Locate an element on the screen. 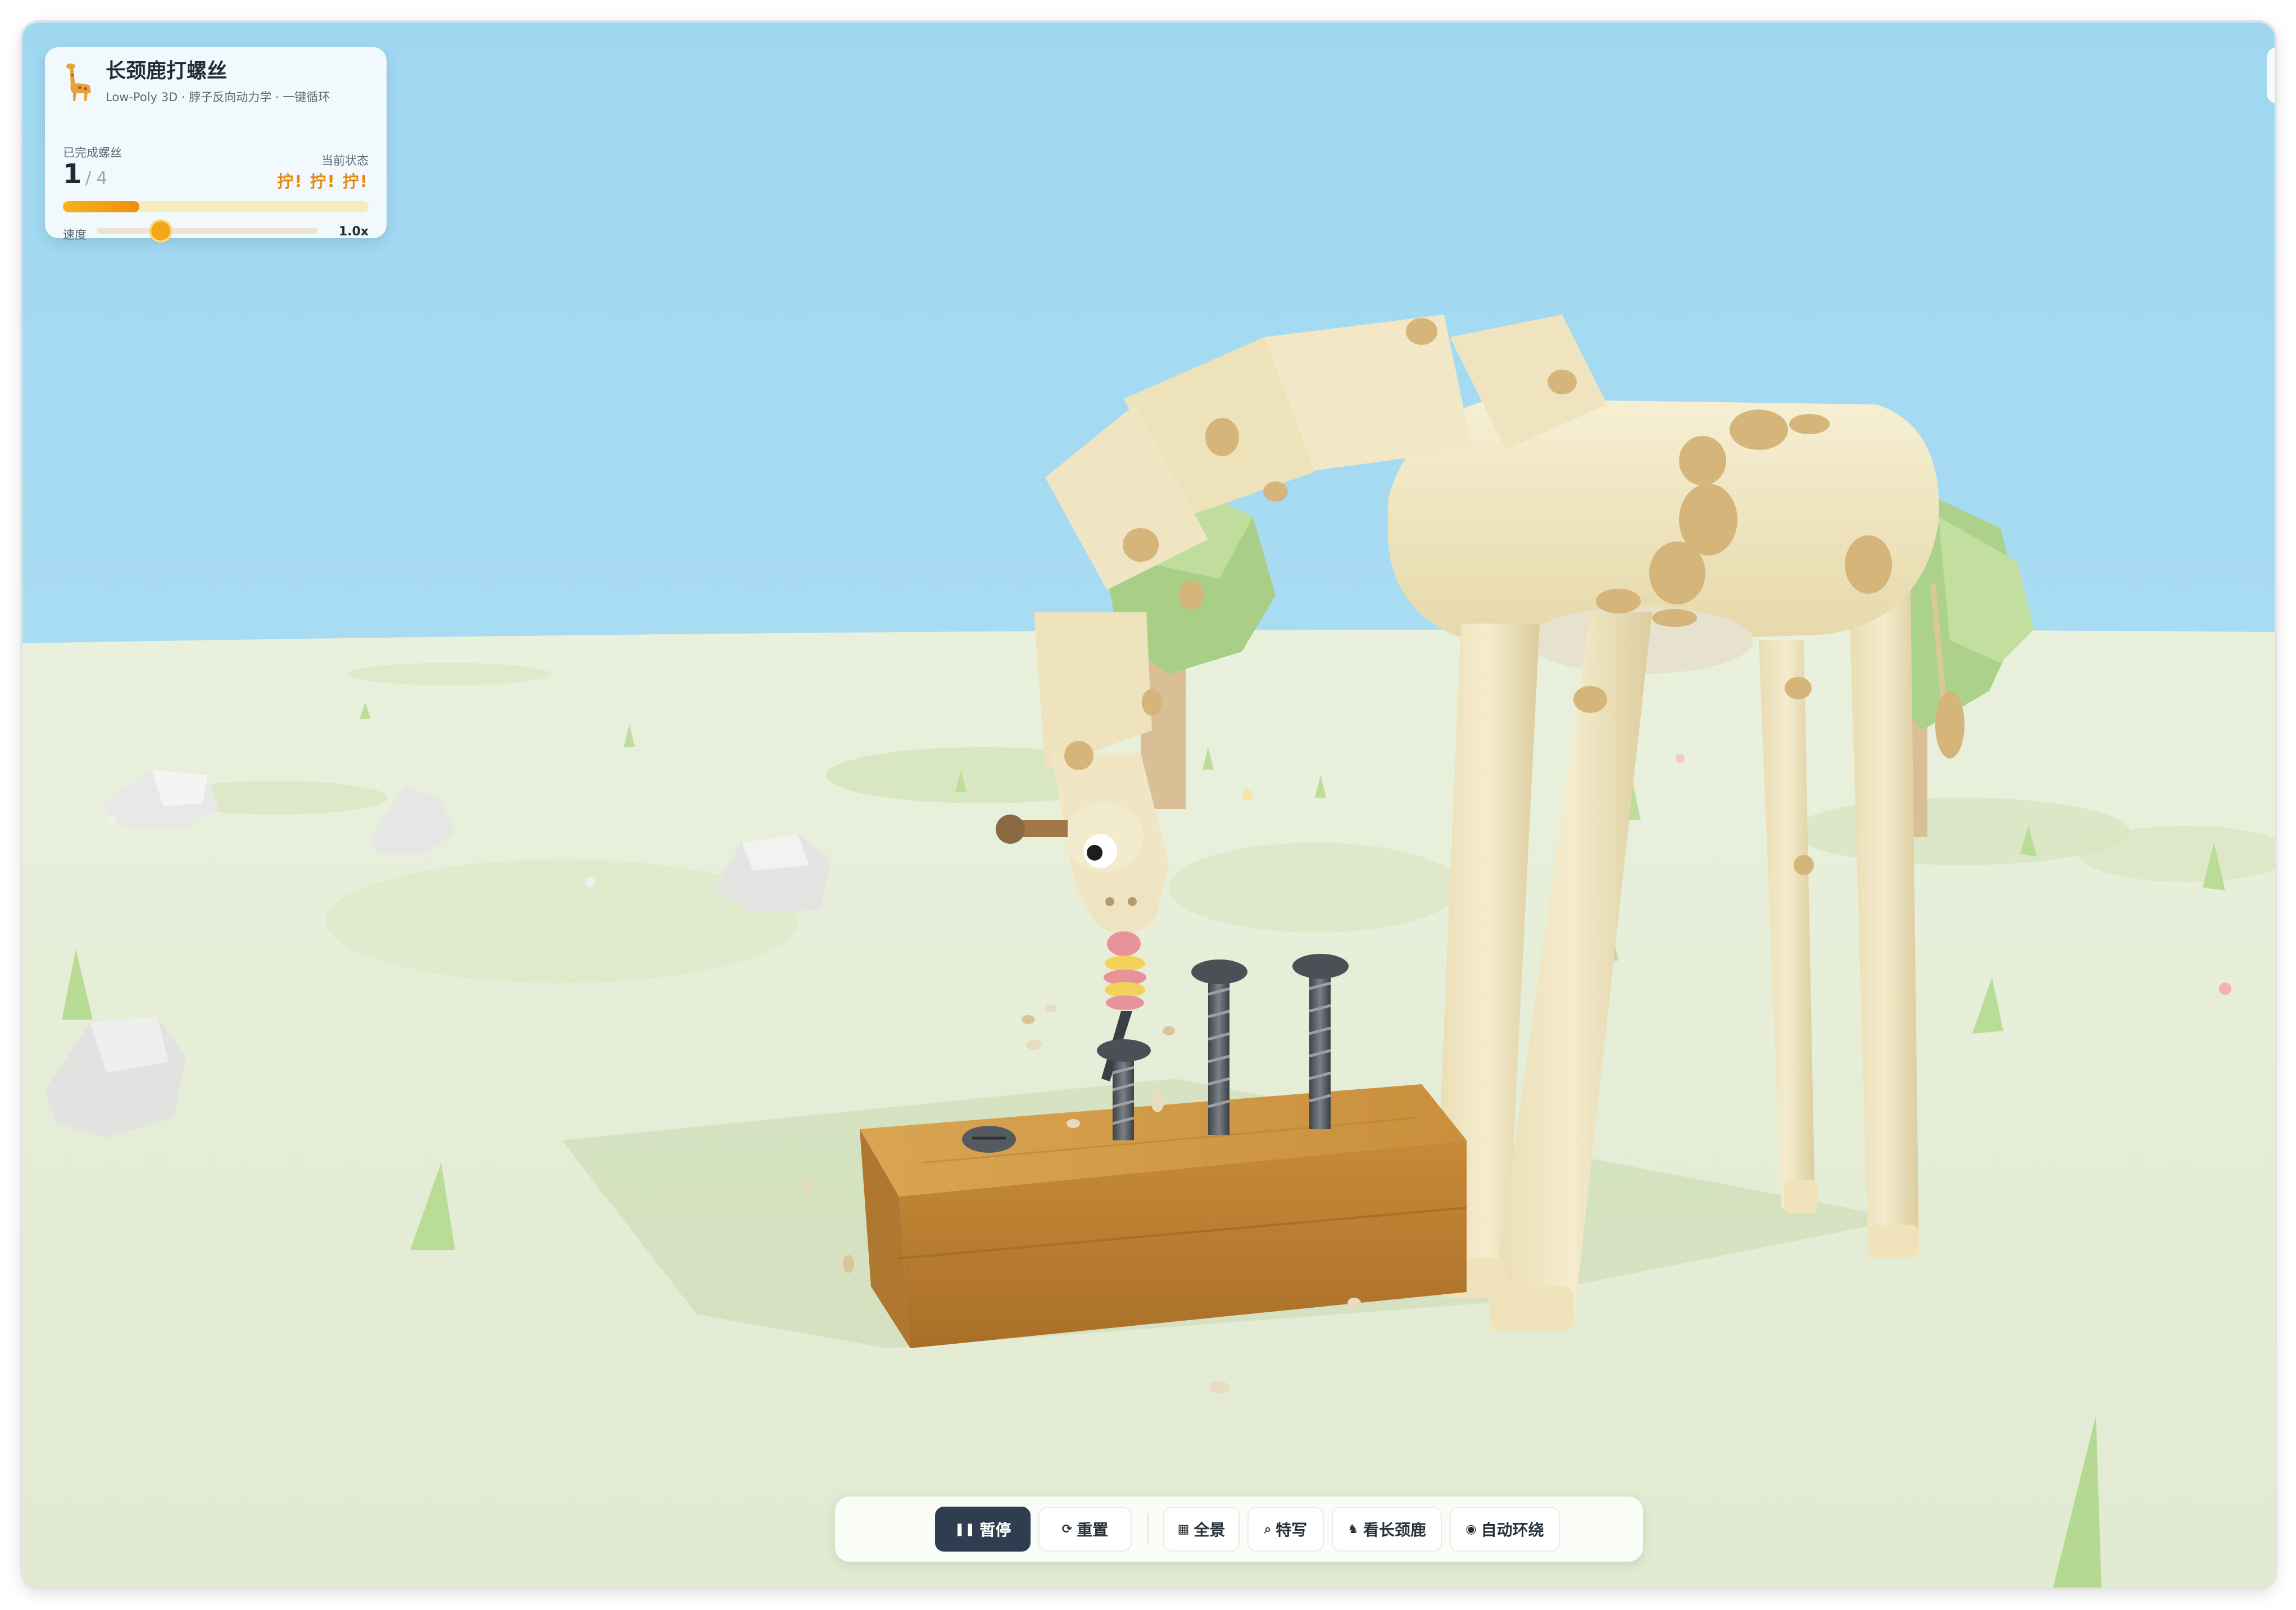 This screenshot has height=1610, width=2296. overview-button: ▦ 全景 is located at coordinates (1201, 1530).